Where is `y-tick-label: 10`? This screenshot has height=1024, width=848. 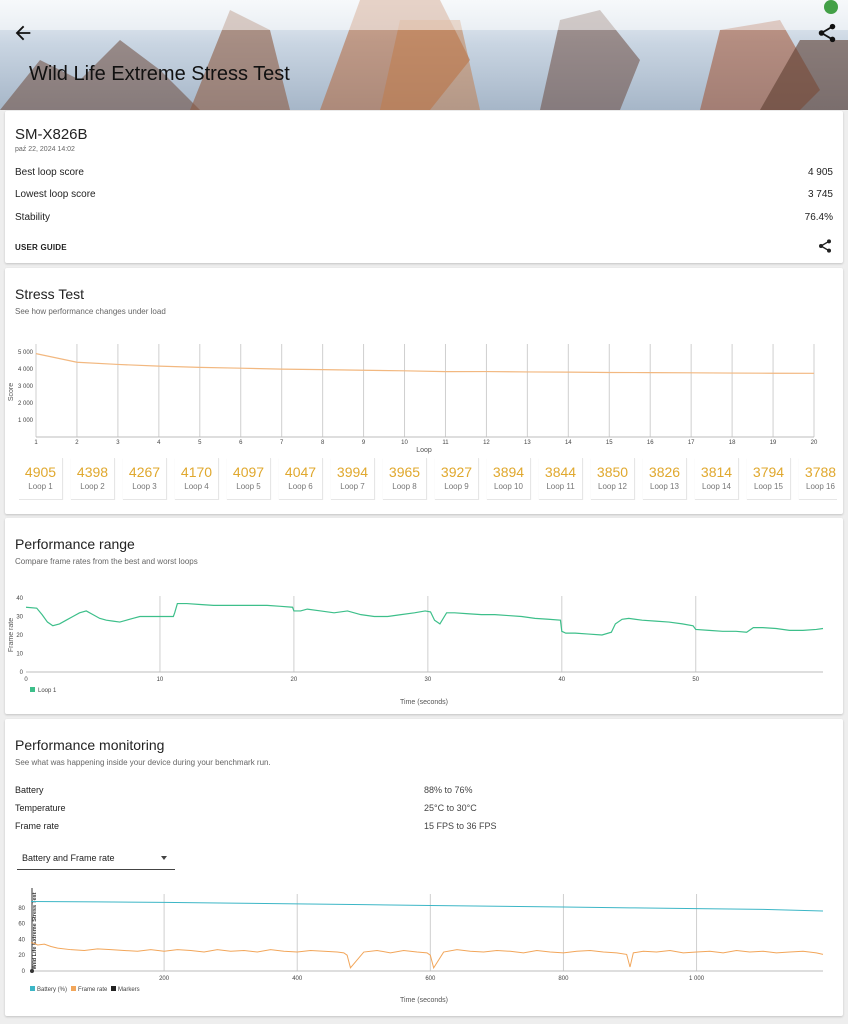 y-tick-label: 10 is located at coordinates (19, 655).